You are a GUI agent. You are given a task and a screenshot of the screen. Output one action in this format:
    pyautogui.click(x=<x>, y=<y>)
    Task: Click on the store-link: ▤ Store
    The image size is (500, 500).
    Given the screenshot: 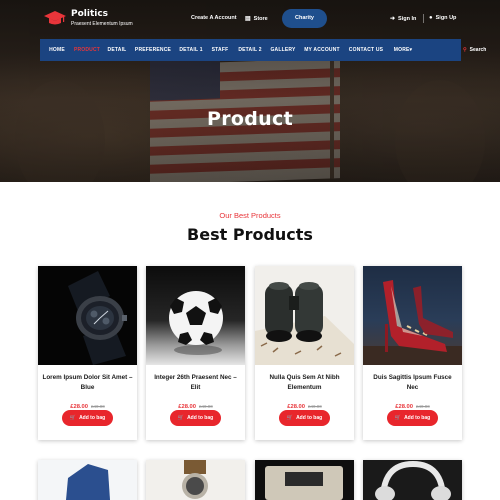 What is the action you would take?
    pyautogui.click(x=256, y=18)
    